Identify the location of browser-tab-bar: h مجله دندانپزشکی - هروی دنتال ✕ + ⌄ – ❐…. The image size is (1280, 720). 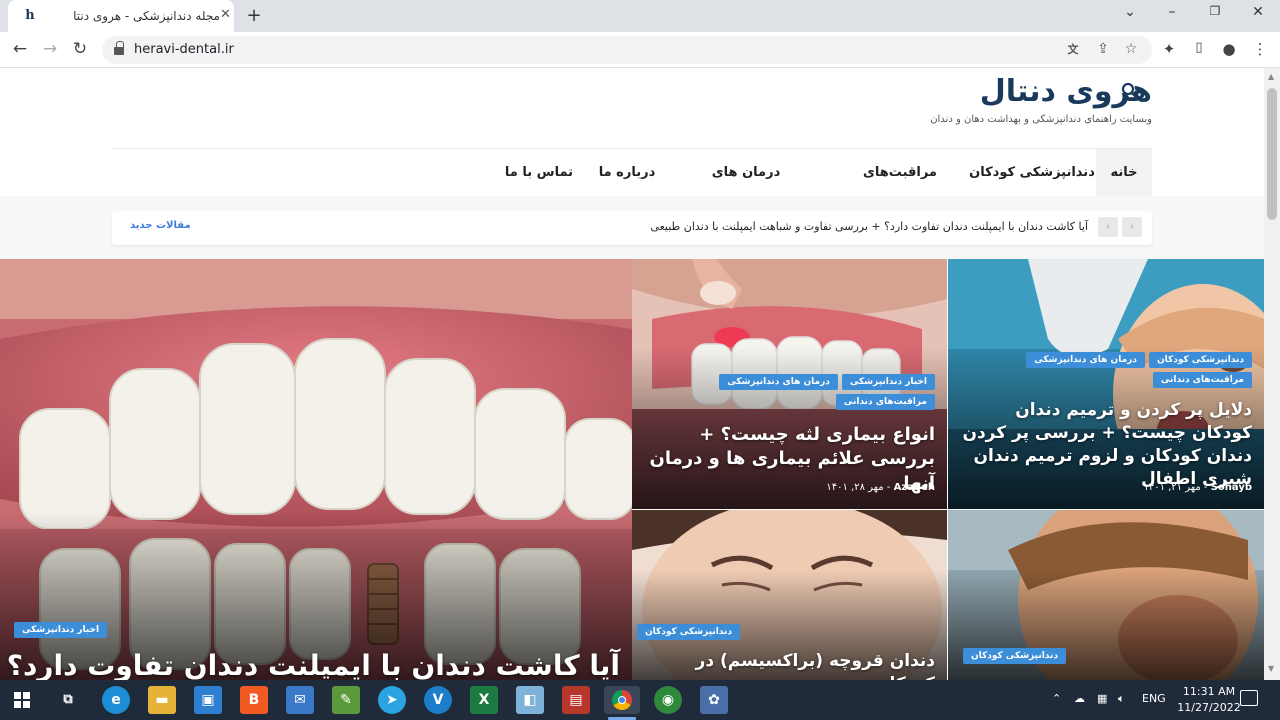
(640, 16).